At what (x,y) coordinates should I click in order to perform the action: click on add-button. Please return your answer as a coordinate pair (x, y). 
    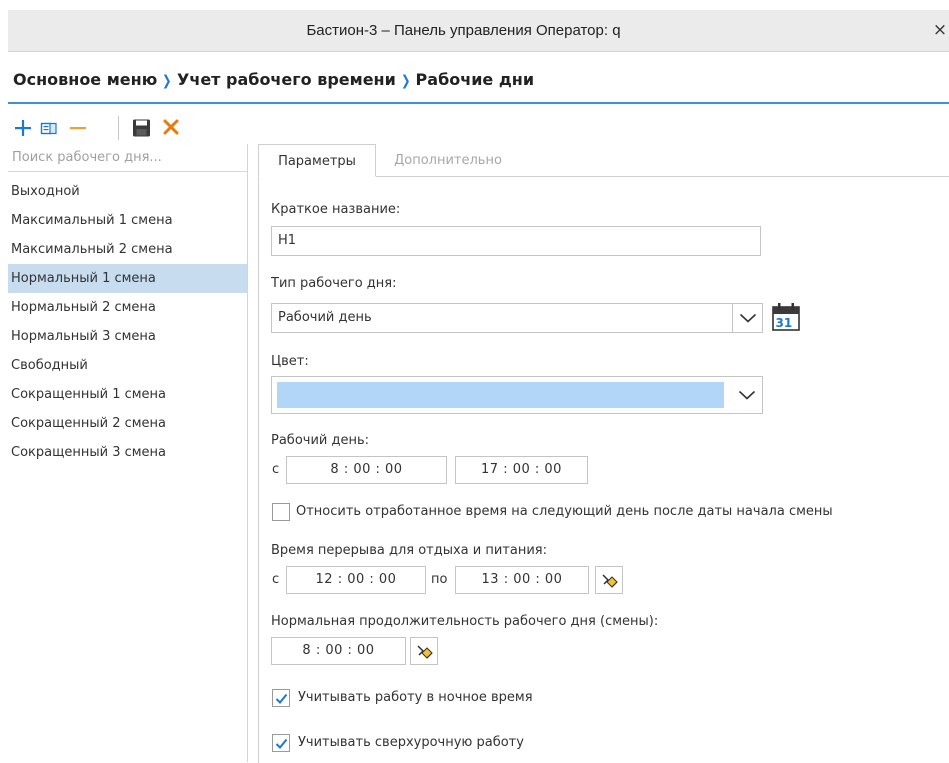
    Looking at the image, I should click on (25, 128).